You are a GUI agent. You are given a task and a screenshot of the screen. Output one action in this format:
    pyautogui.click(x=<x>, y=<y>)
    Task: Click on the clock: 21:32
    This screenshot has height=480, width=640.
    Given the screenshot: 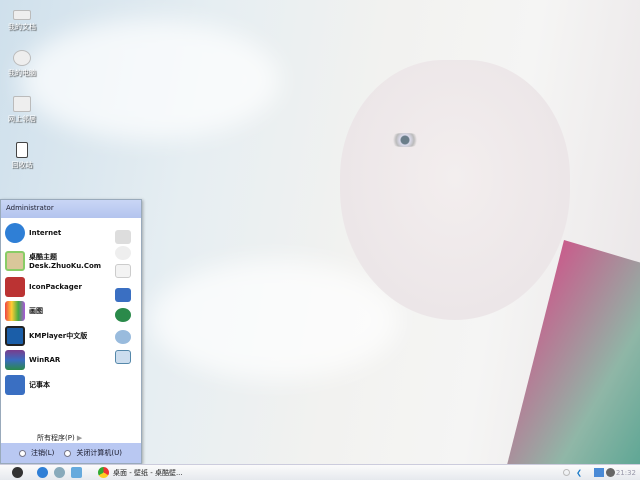 What is the action you would take?
    pyautogui.click(x=626, y=473)
    